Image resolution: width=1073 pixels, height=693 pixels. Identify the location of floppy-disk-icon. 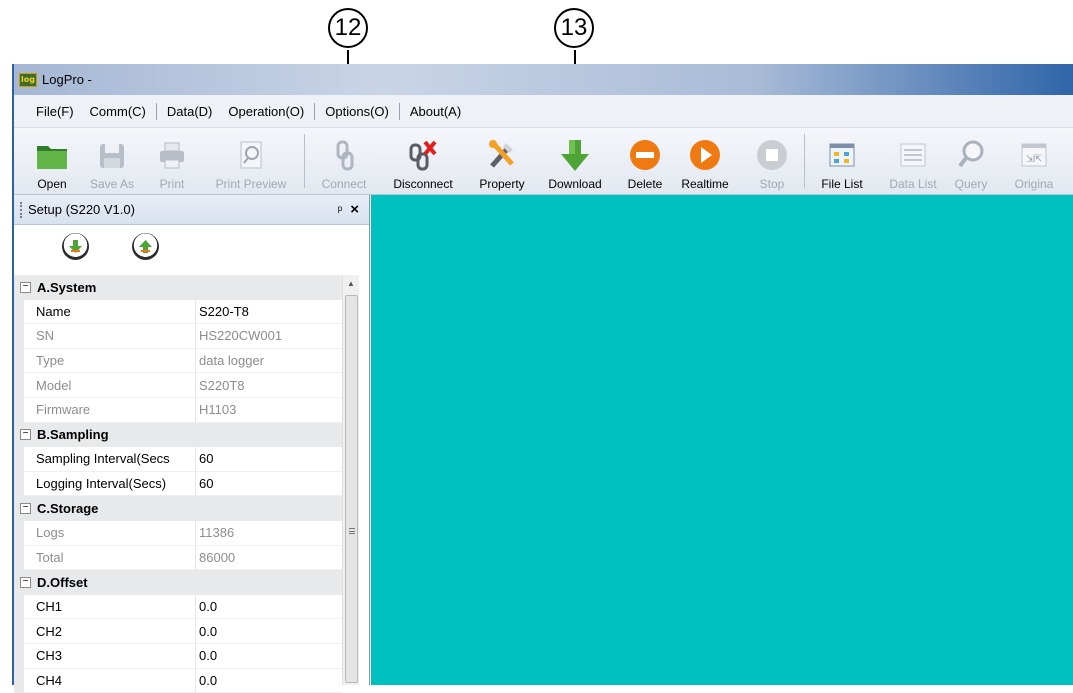
(112, 155).